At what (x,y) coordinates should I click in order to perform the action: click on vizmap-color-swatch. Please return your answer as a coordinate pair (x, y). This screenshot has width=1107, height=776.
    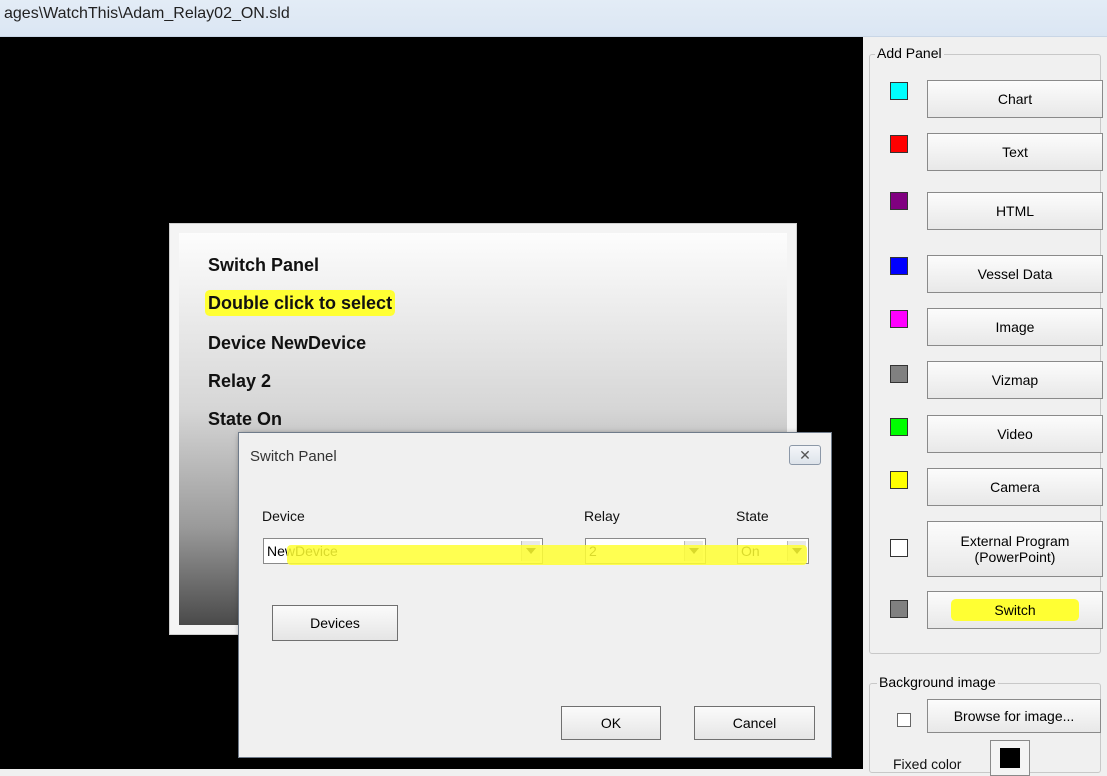
    Looking at the image, I should click on (899, 374).